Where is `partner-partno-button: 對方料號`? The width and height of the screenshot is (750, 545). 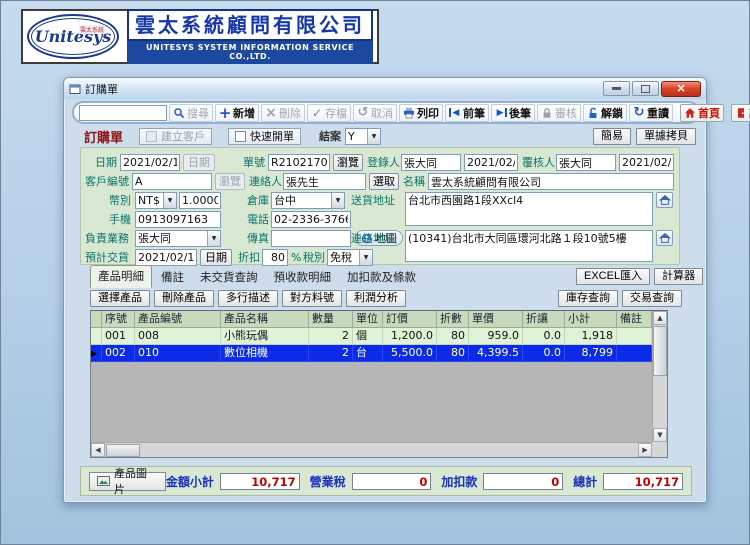 partner-partno-button: 對方料號 is located at coordinates (312, 298).